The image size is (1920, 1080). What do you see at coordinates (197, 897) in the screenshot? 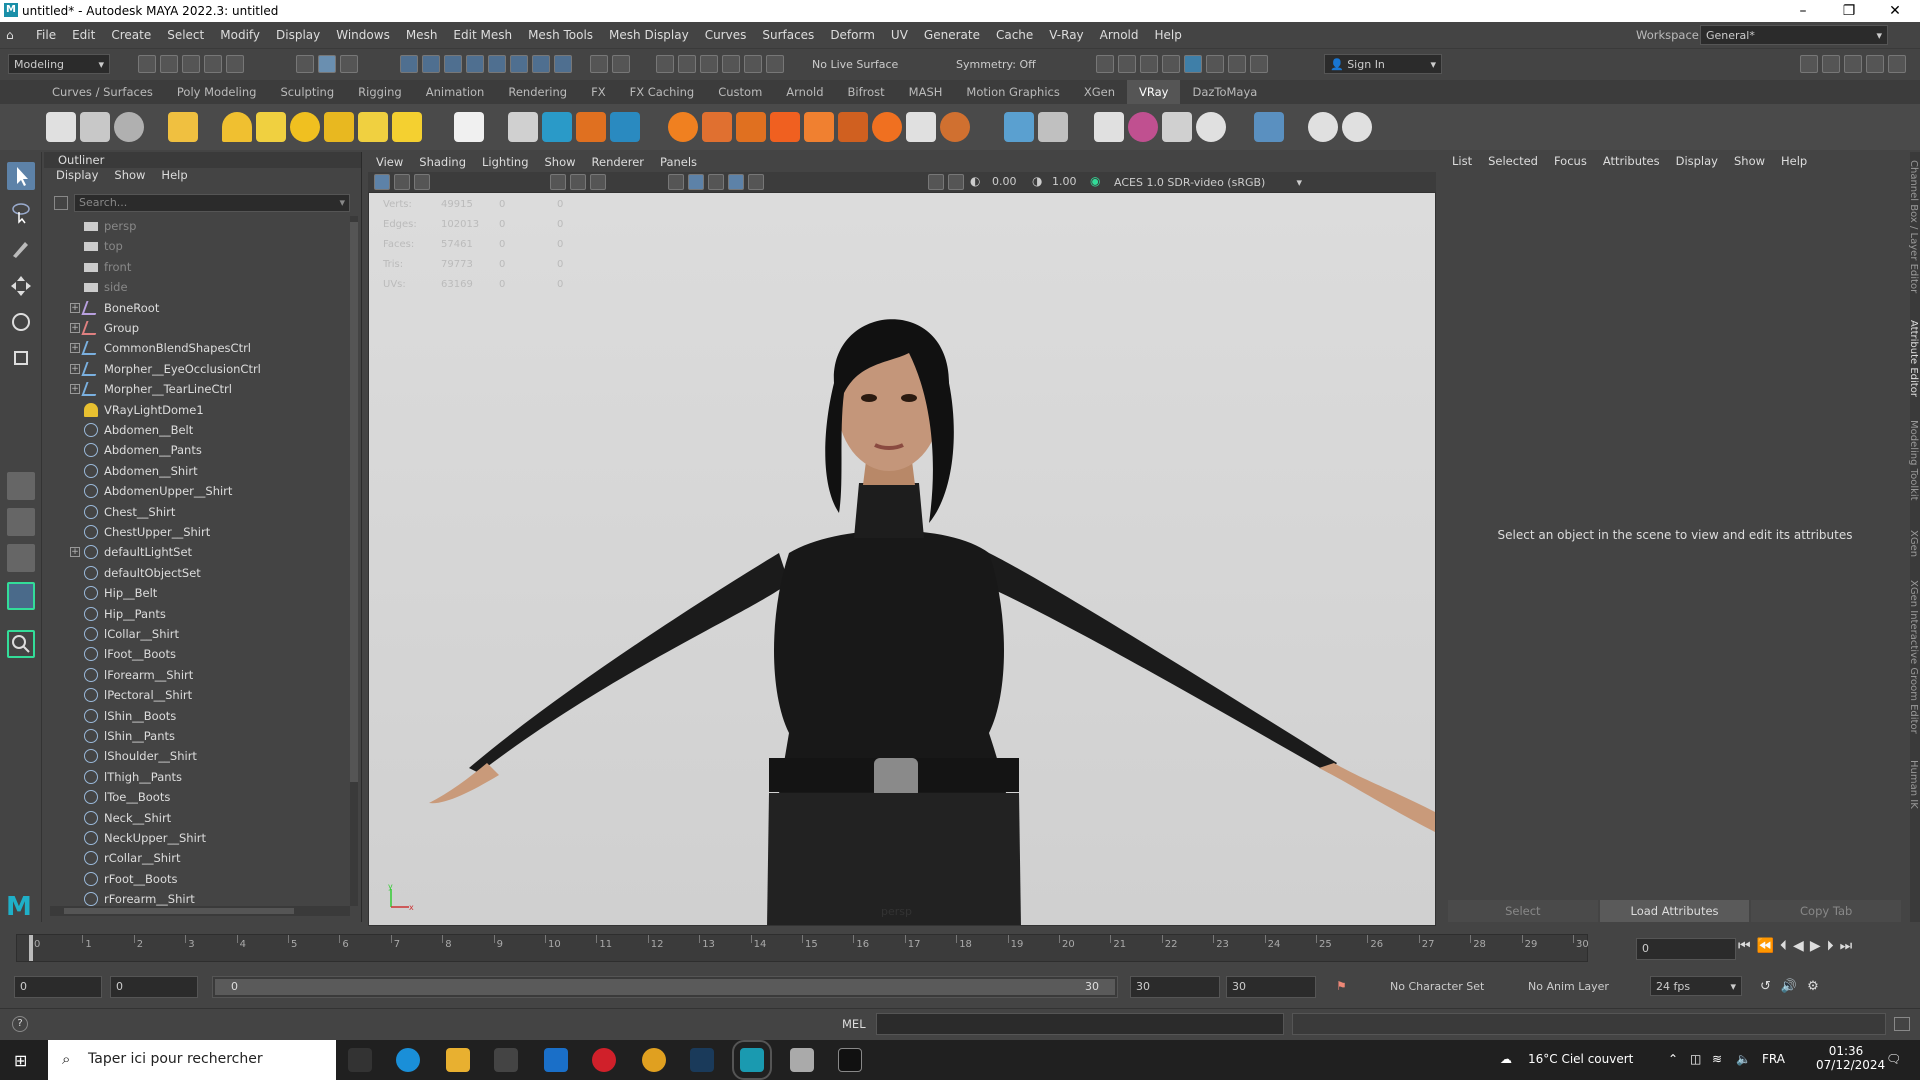
I see `outliner-item: rForearm__Shirt` at bounding box center [197, 897].